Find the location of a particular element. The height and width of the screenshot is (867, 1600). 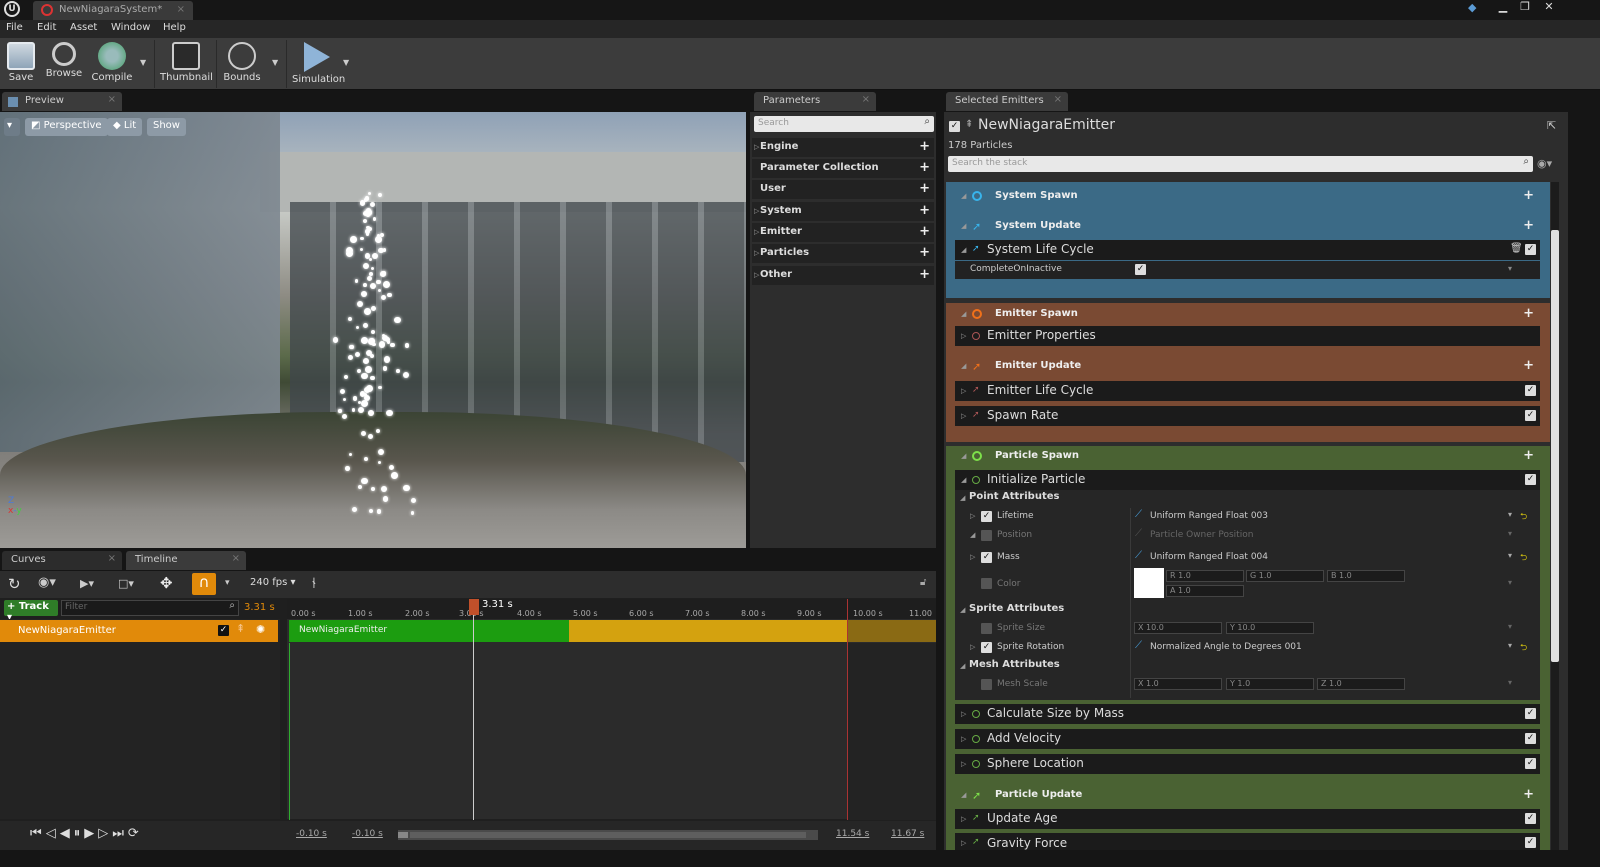

compile-button: Compile is located at coordinates (112, 64).